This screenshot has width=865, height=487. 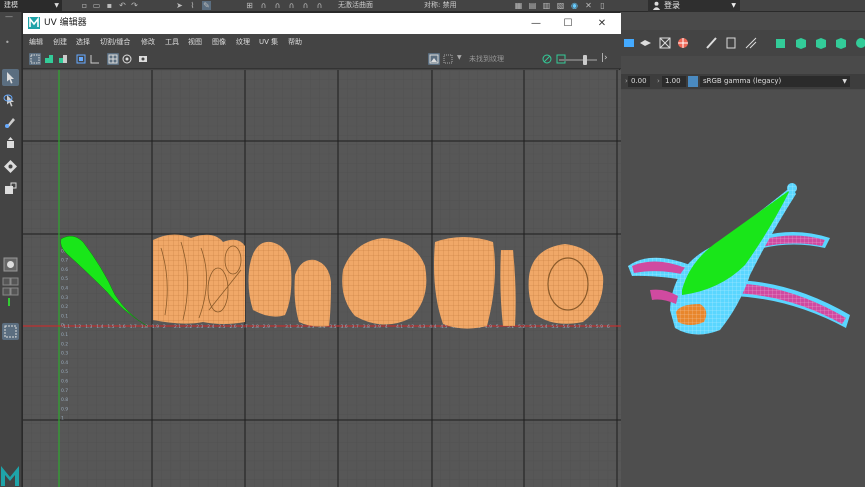 I want to click on pixel-snap-icon, so click(x=127, y=59).